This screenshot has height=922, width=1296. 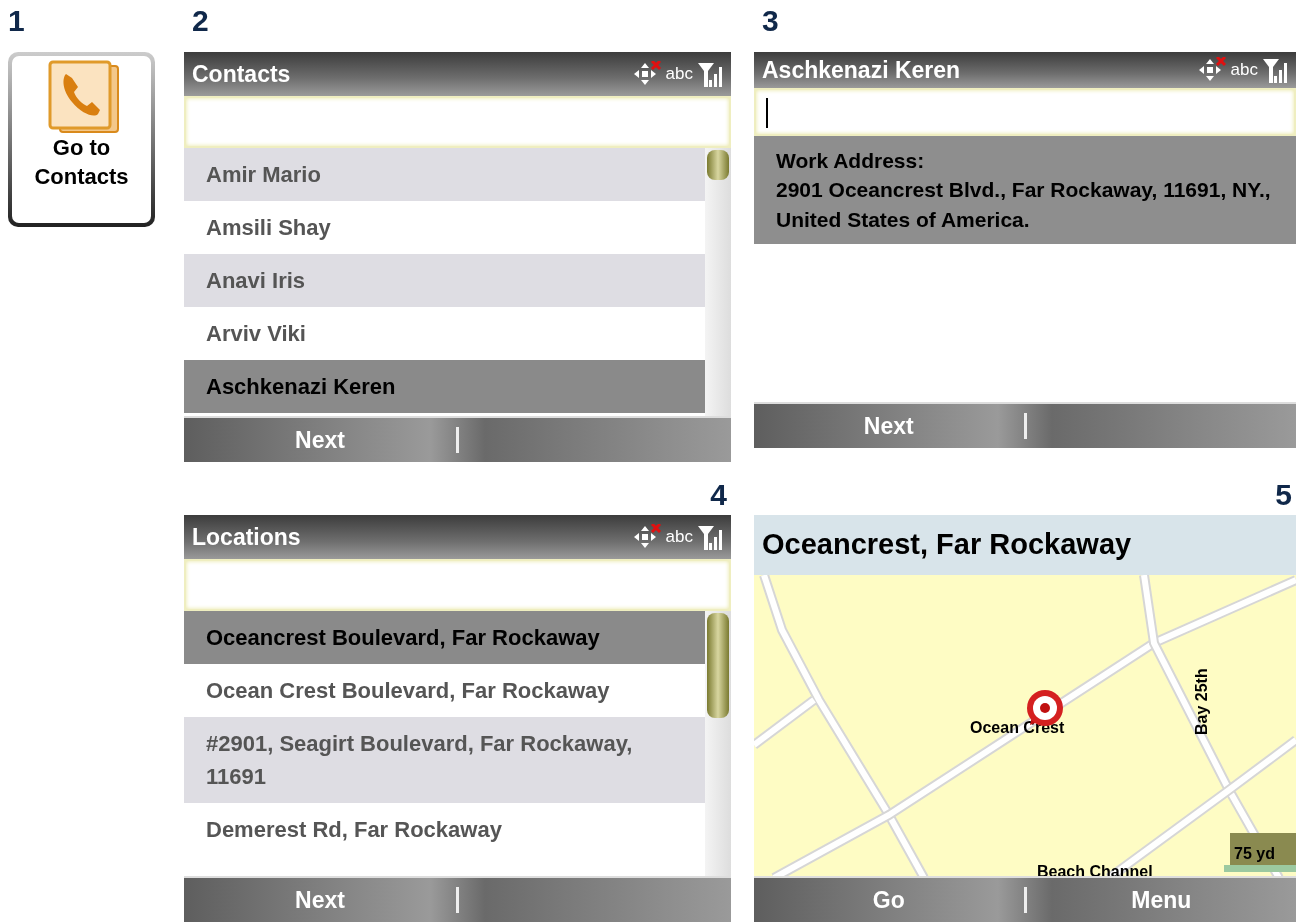 I want to click on softkey: Go, so click(x=889, y=900).